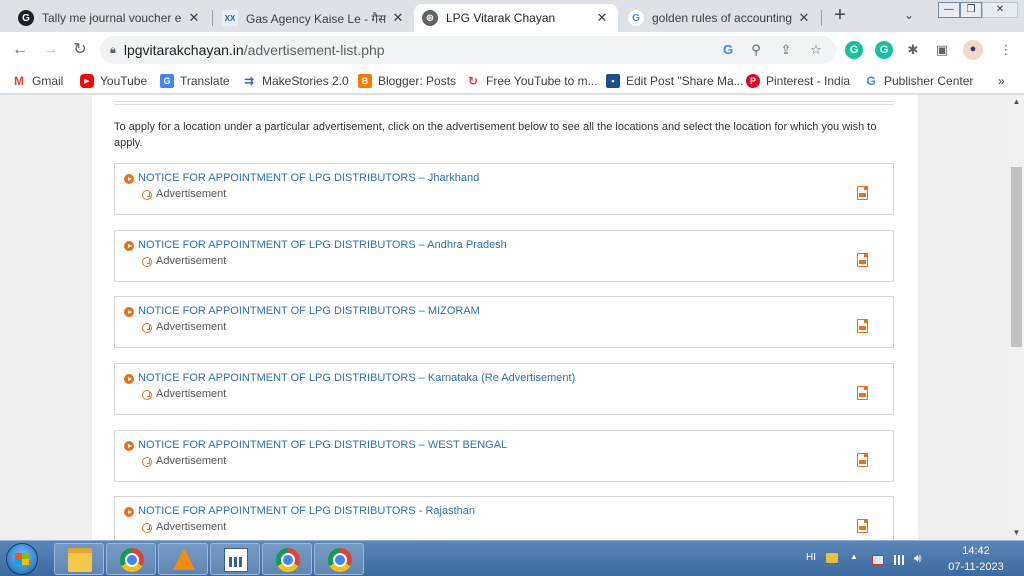  What do you see at coordinates (50, 50) in the screenshot?
I see `forward-arrow-icon: →` at bounding box center [50, 50].